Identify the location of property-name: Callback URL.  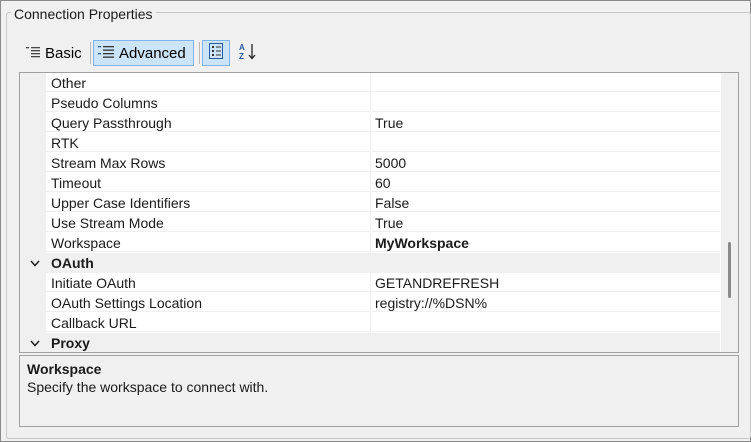
(208, 322).